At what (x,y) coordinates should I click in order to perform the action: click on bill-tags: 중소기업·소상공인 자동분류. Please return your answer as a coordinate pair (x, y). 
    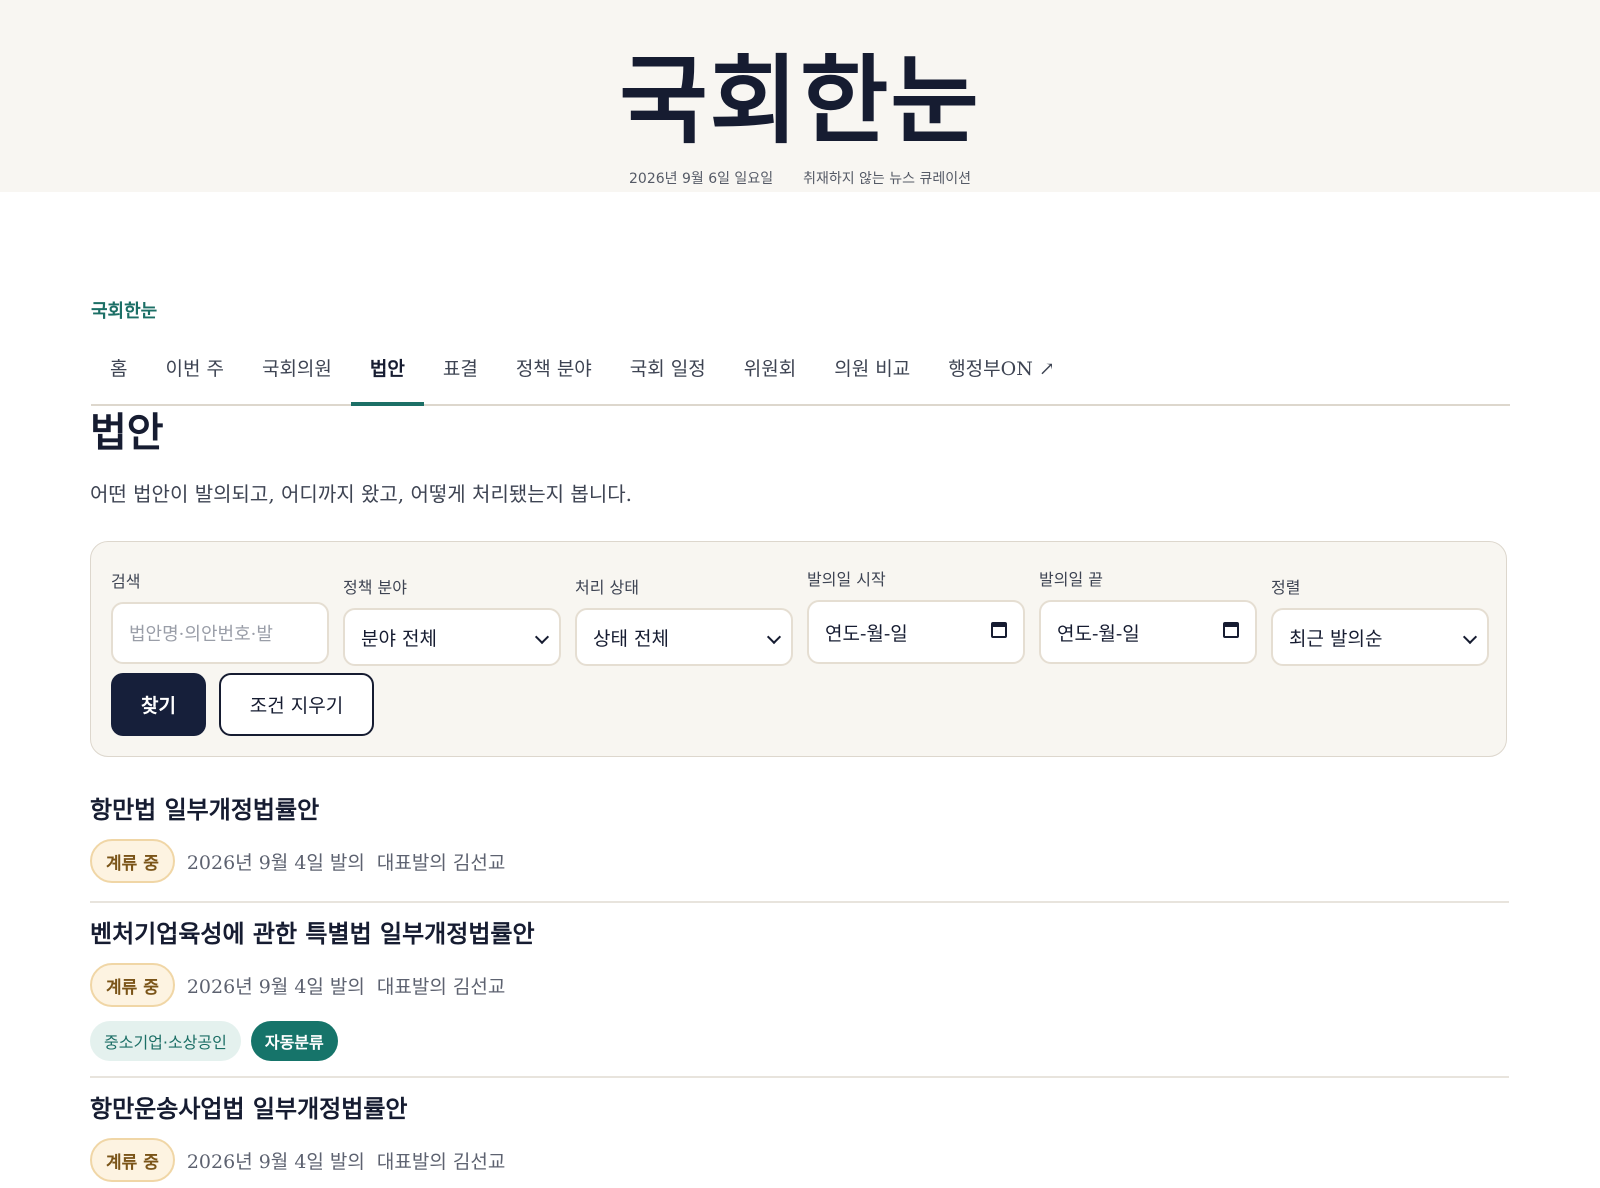
    Looking at the image, I should click on (799, 1041).